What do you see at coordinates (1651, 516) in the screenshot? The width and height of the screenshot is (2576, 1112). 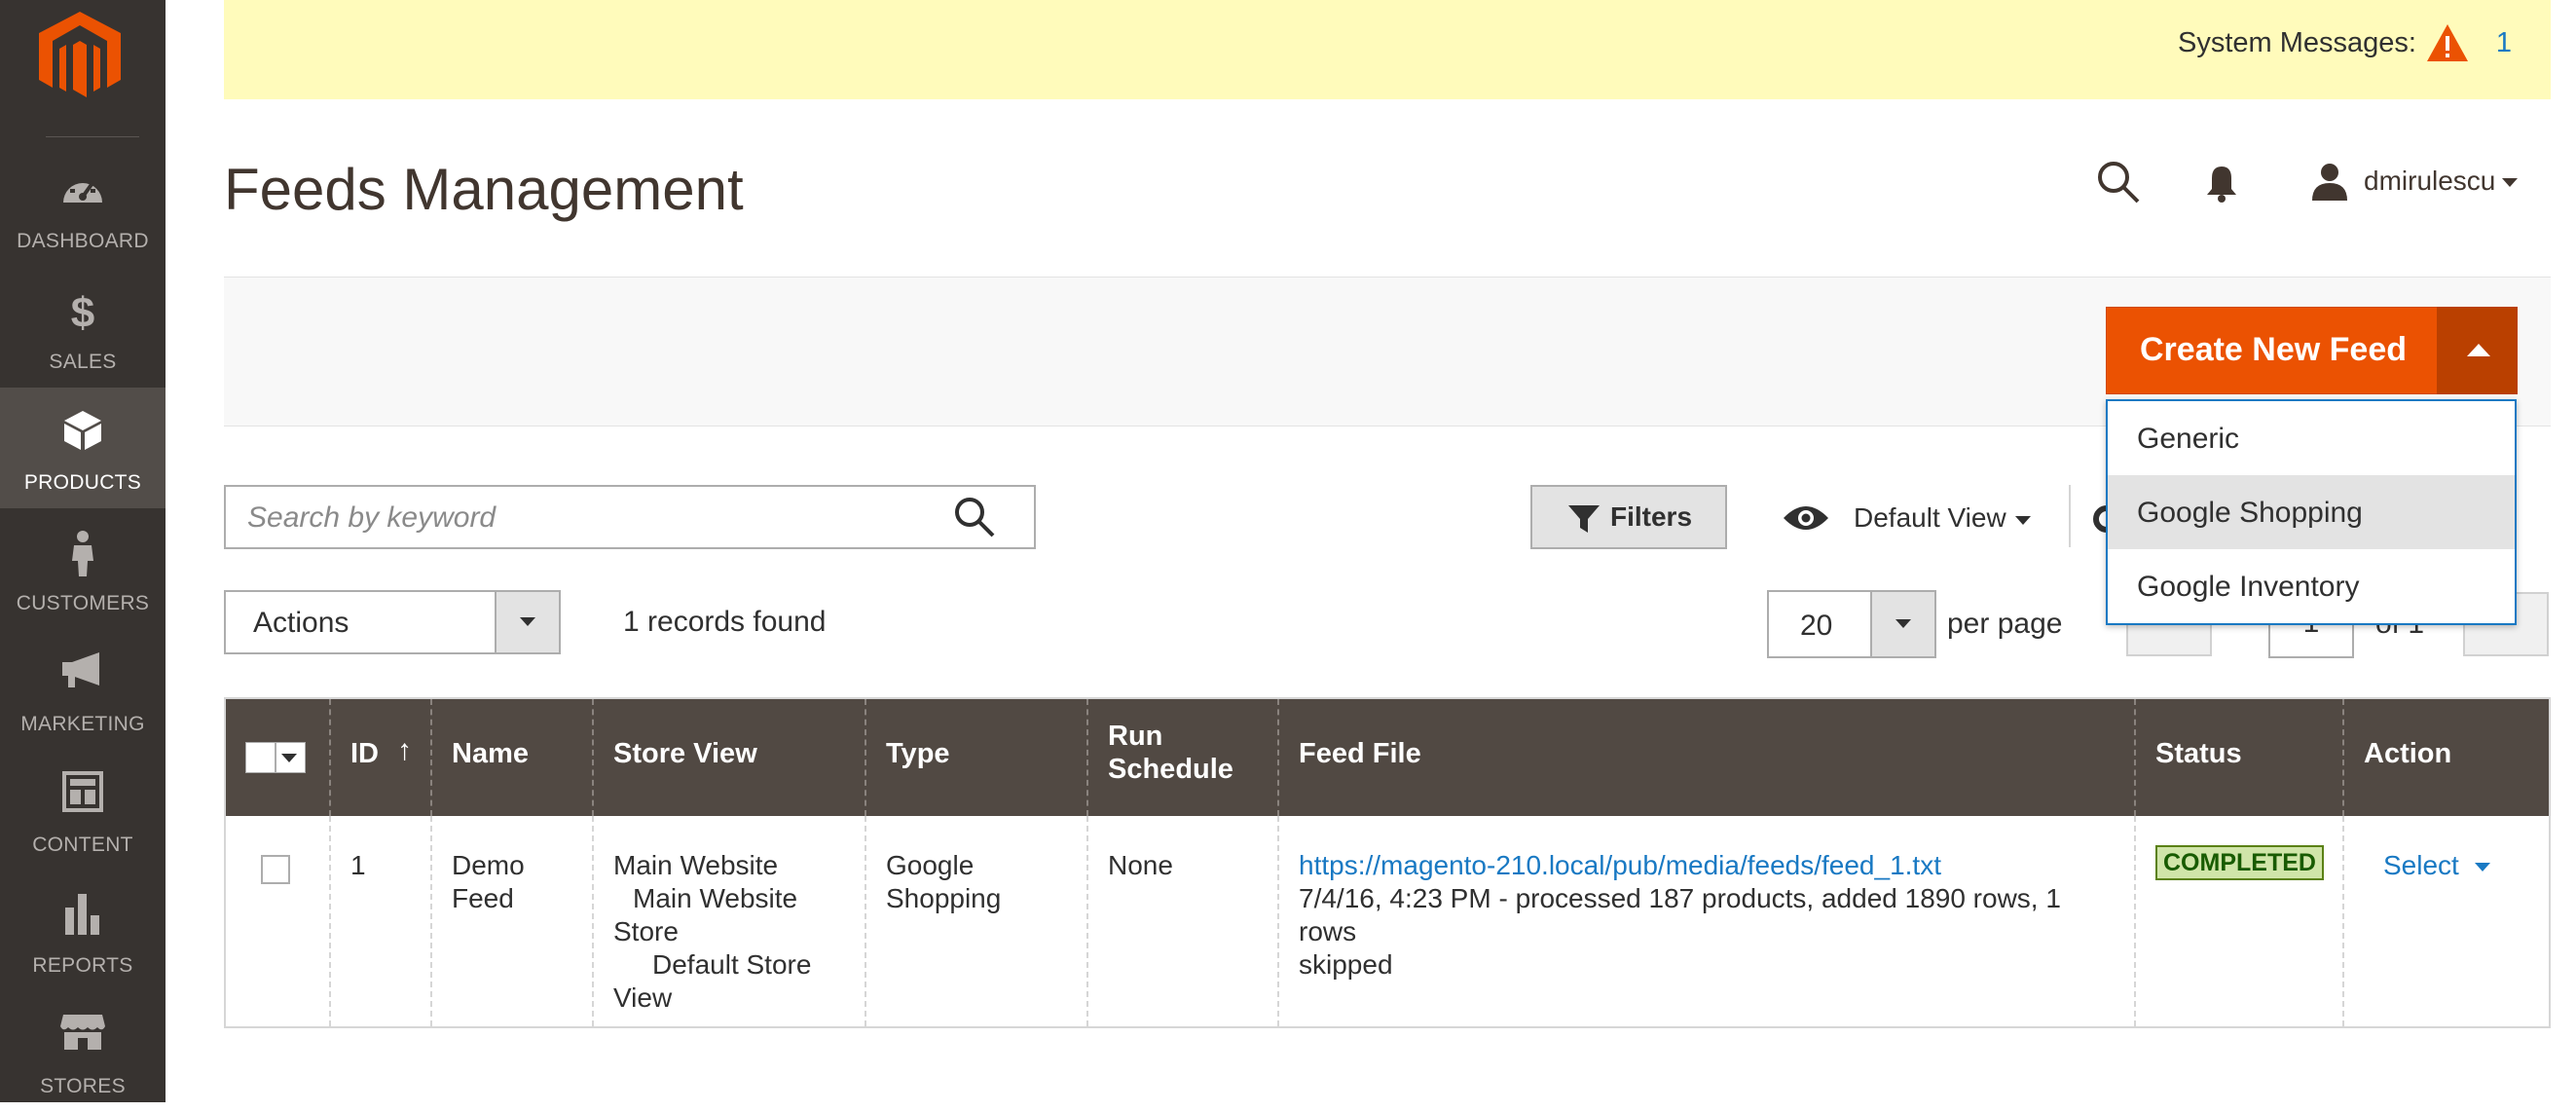 I see `filters-label: Filters` at bounding box center [1651, 516].